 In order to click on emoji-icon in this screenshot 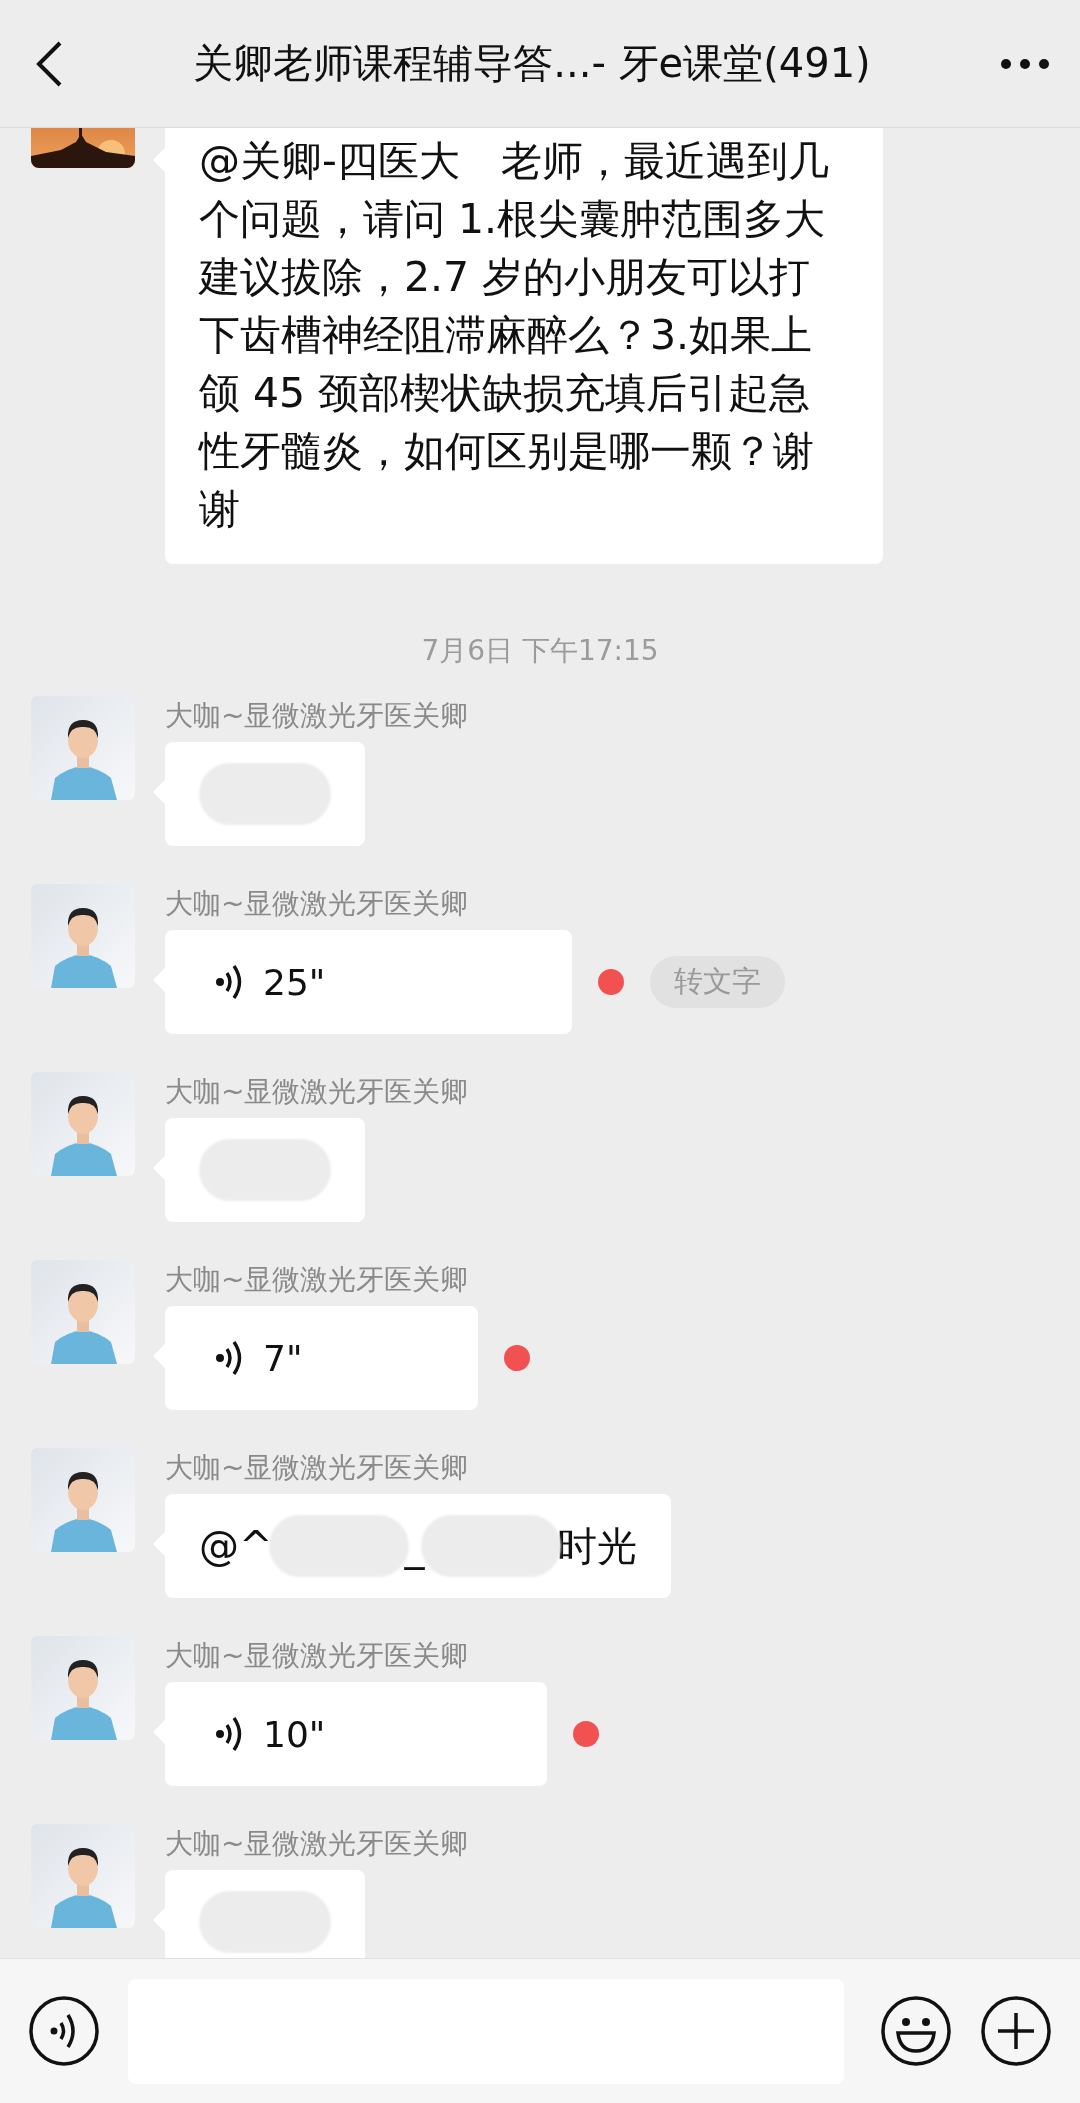, I will do `click(916, 2031)`.